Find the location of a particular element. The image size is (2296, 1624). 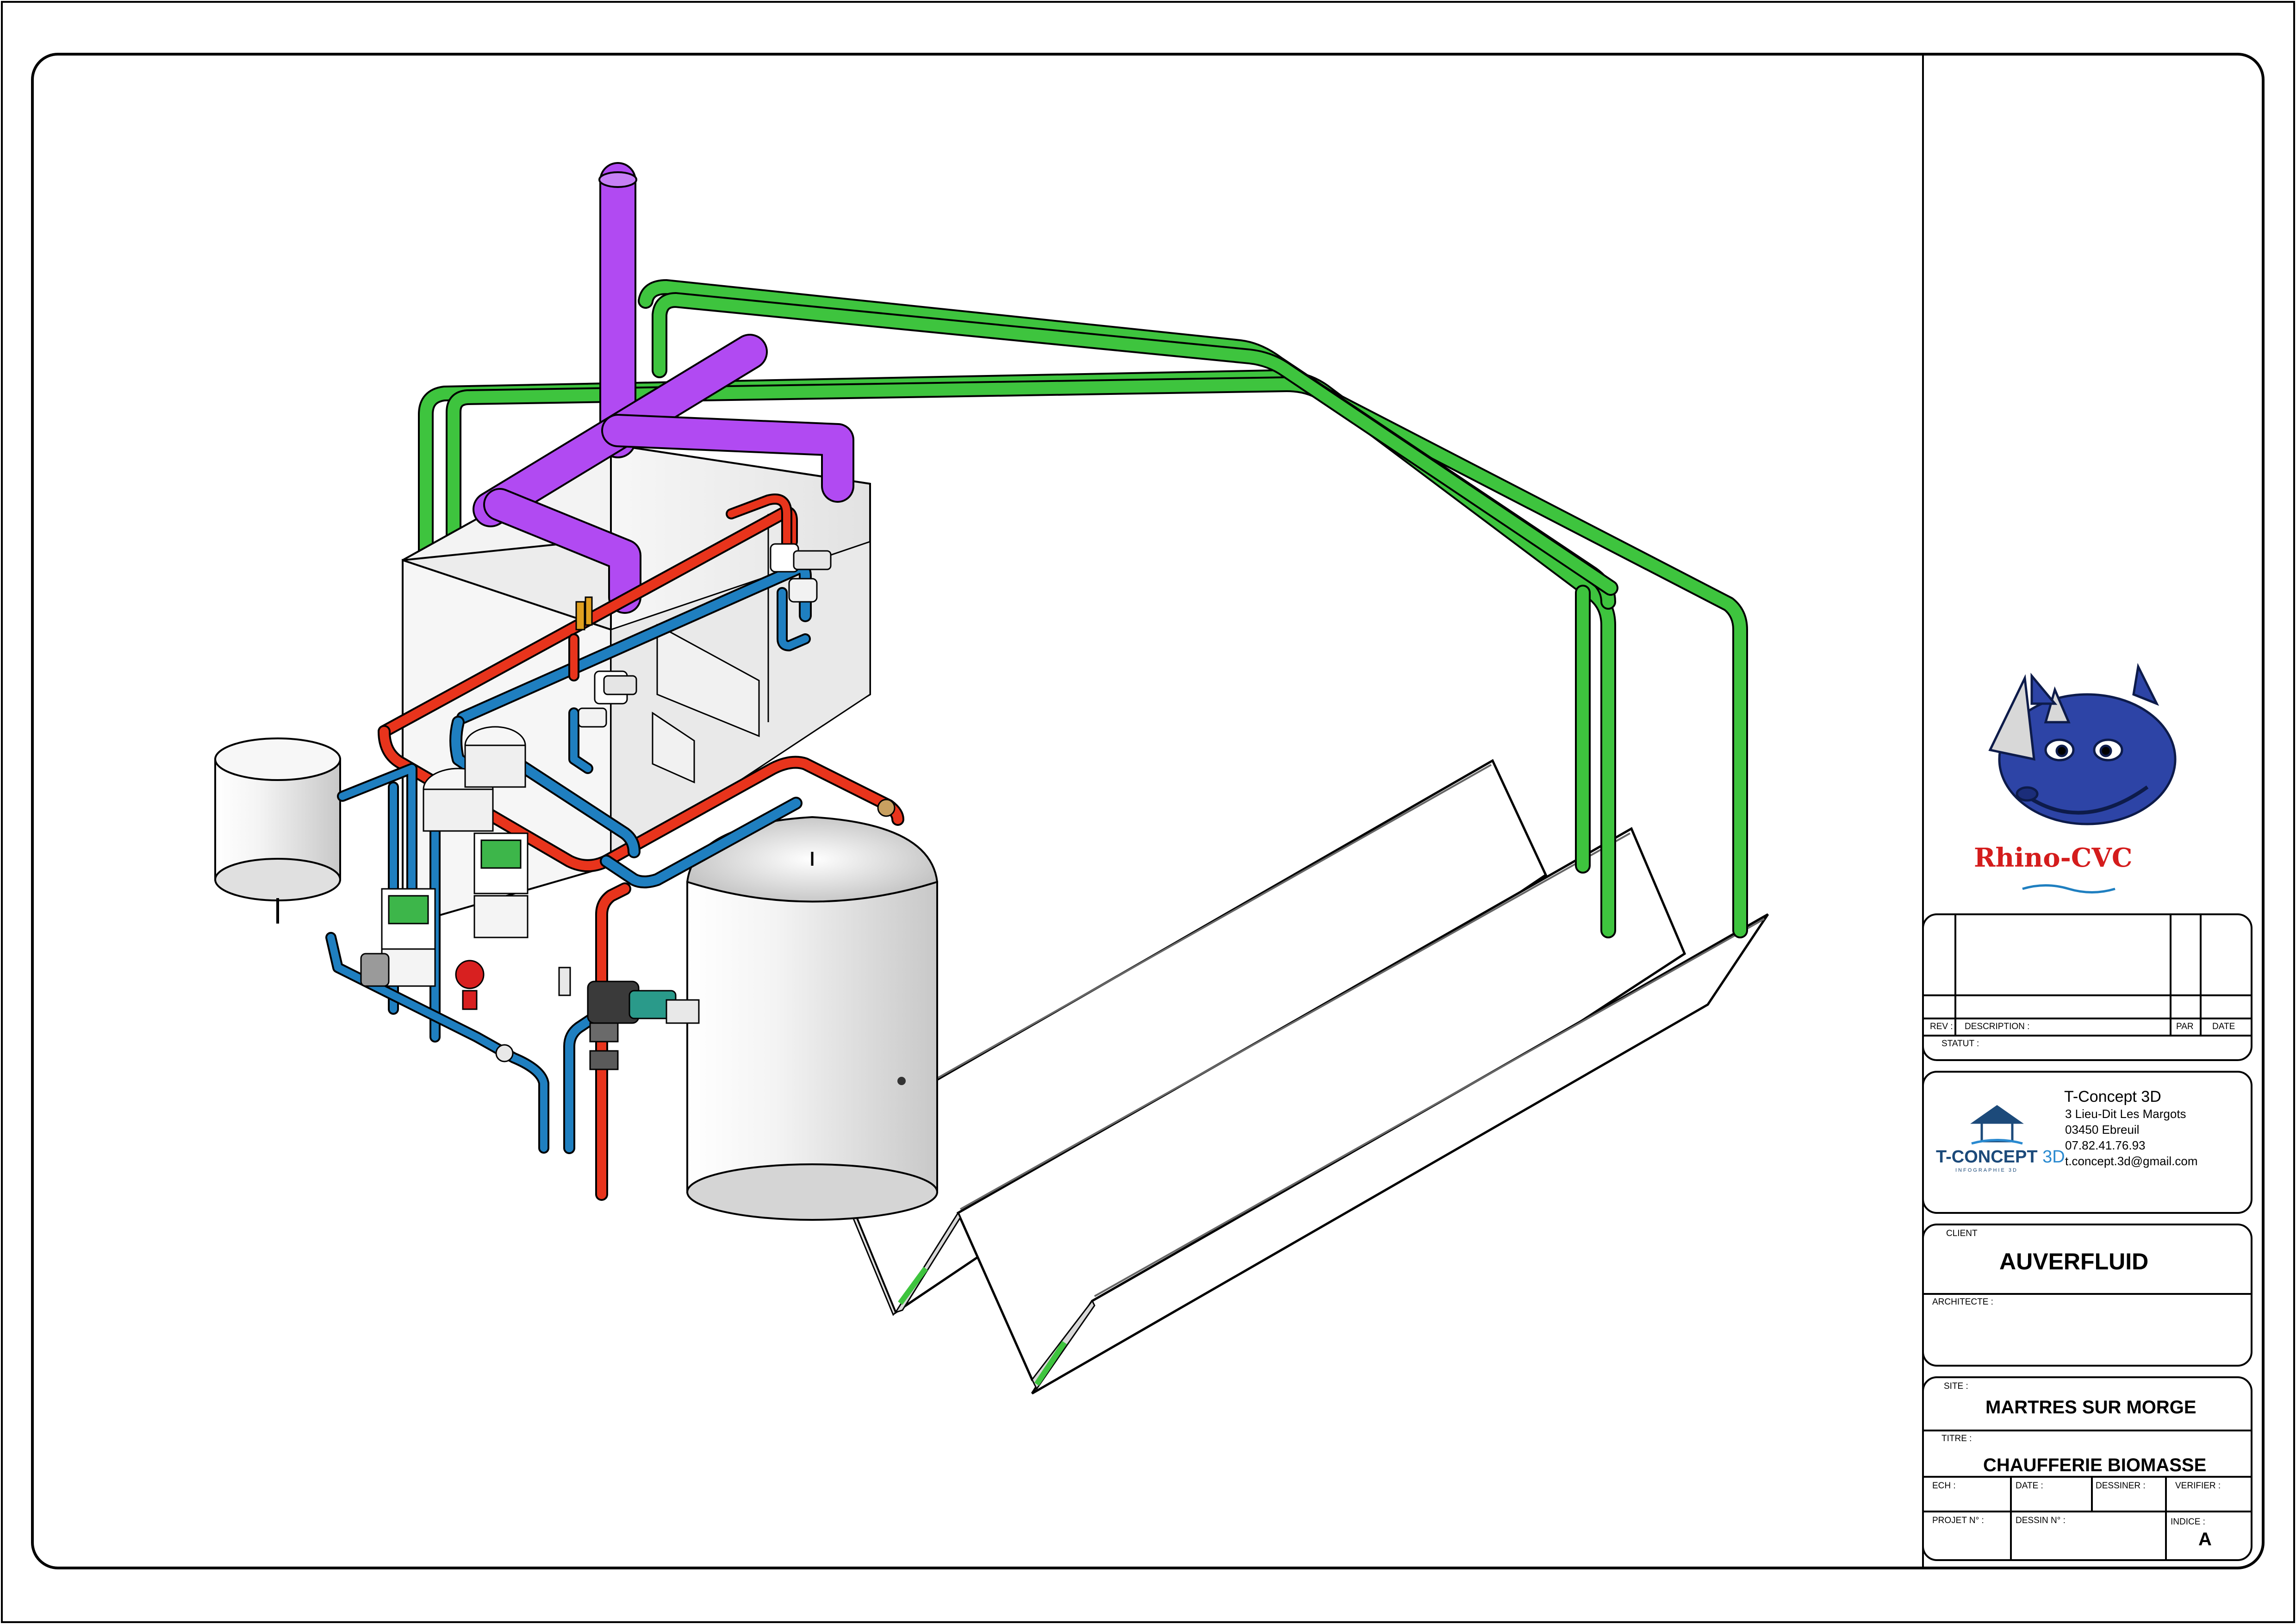

client-value: AUVERFLUID is located at coordinates (2074, 1261).